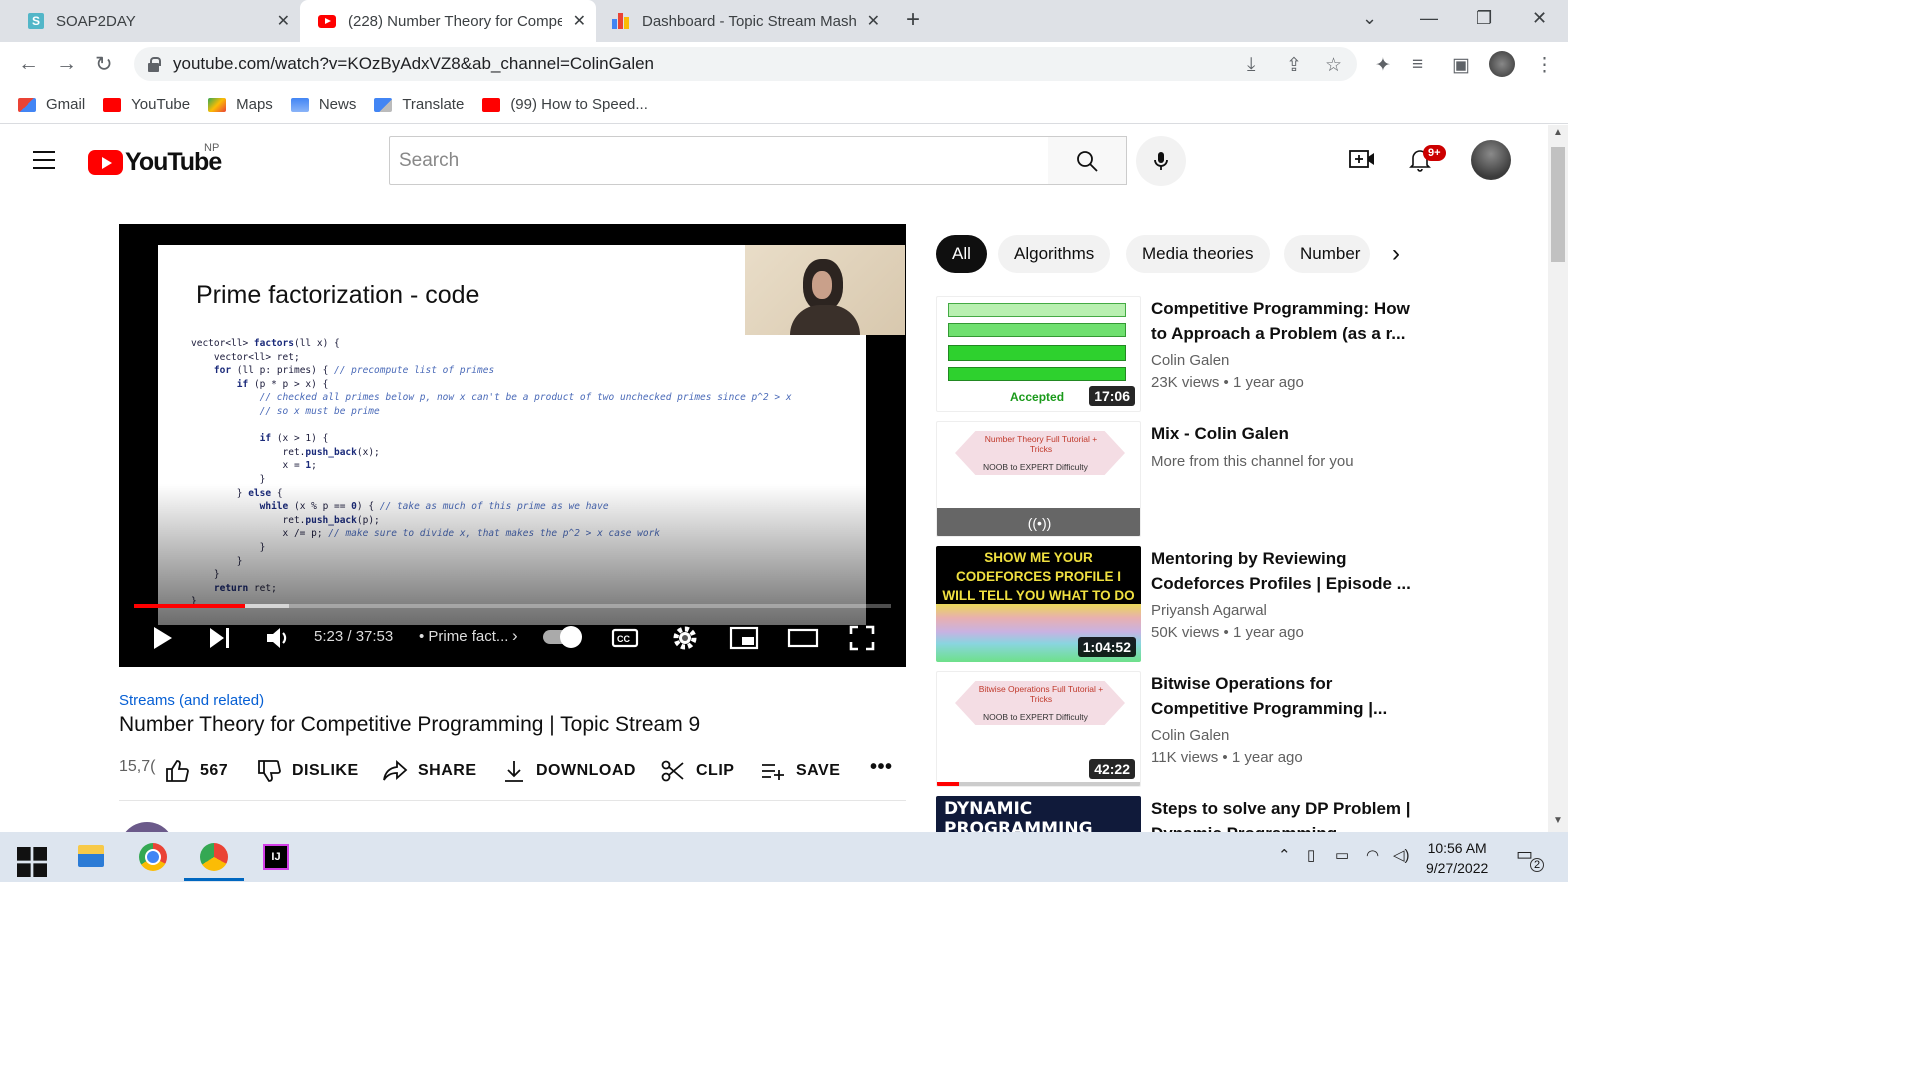 Image resolution: width=1920 pixels, height=1080 pixels. Describe the element at coordinates (1558, 204) in the screenshot. I see `scrollbar-thumb` at that location.